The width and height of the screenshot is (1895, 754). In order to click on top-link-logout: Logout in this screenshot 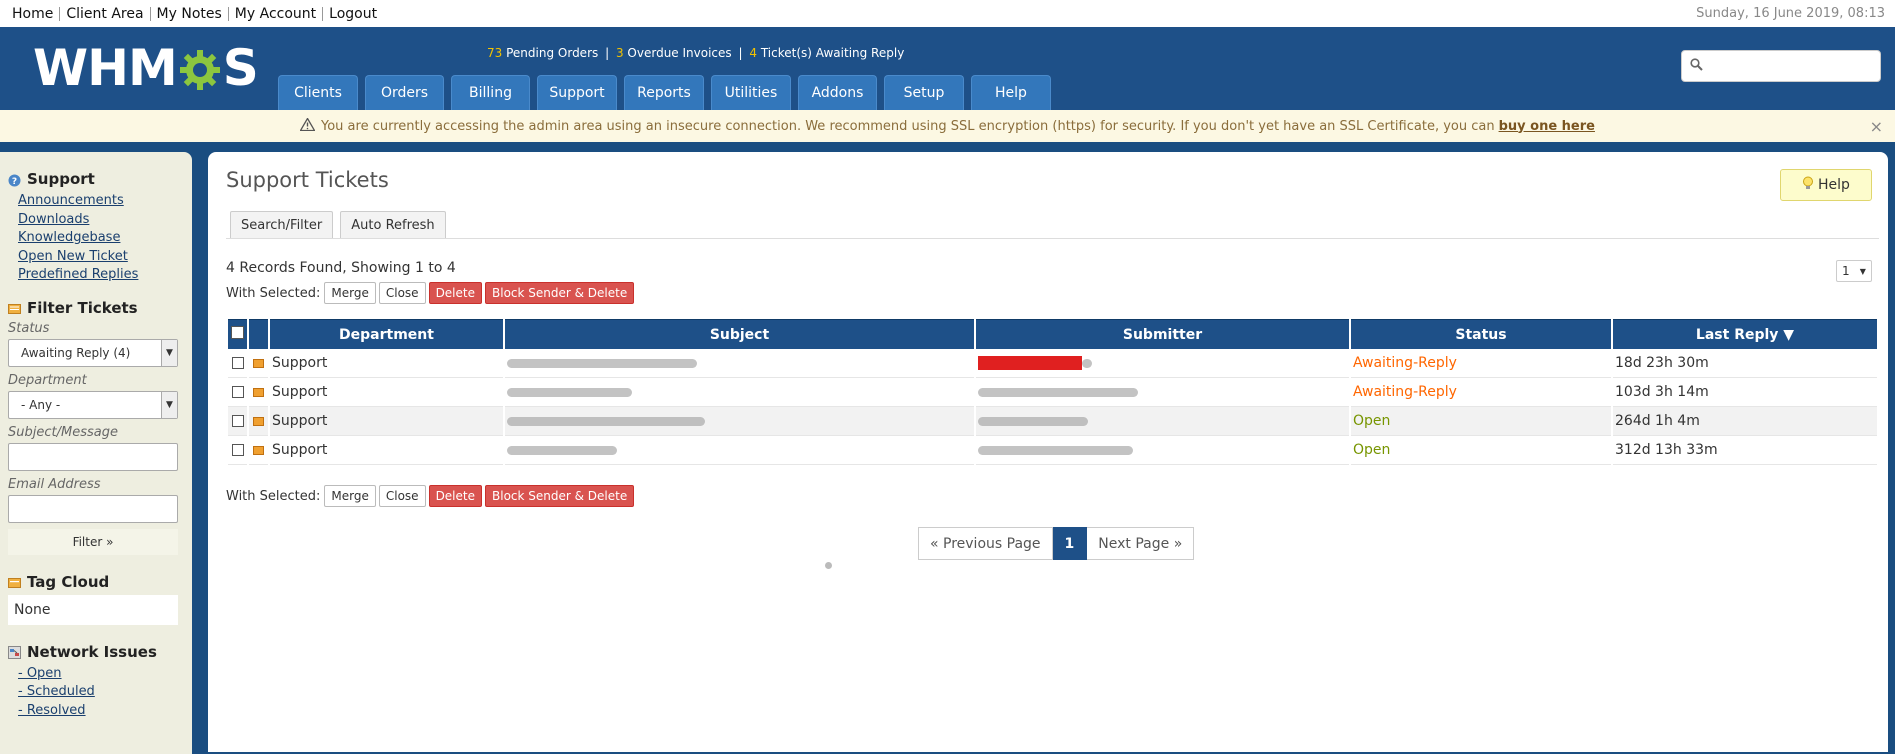, I will do `click(352, 13)`.